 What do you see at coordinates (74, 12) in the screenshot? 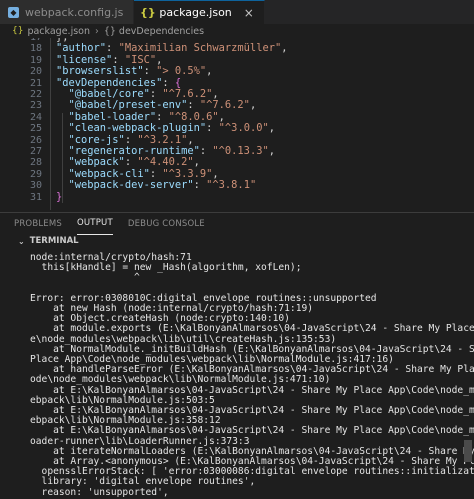
I see `tab-label: webpack.config.js` at bounding box center [74, 12].